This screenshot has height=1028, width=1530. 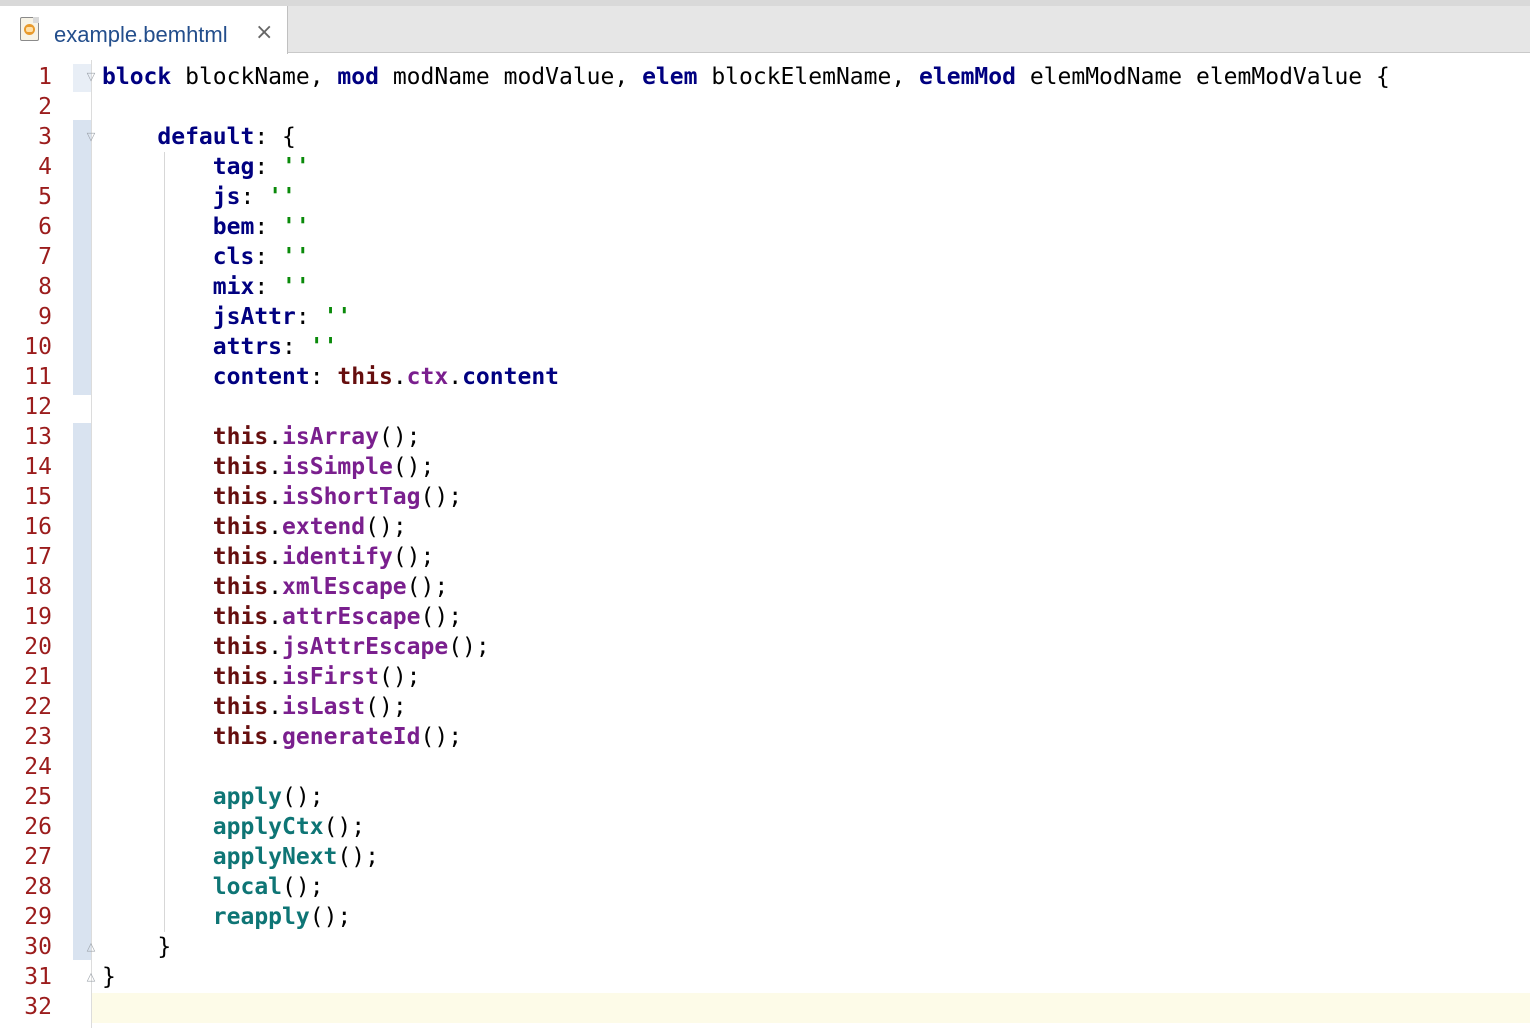 What do you see at coordinates (226, 197) in the screenshot?
I see `code-token: js` at bounding box center [226, 197].